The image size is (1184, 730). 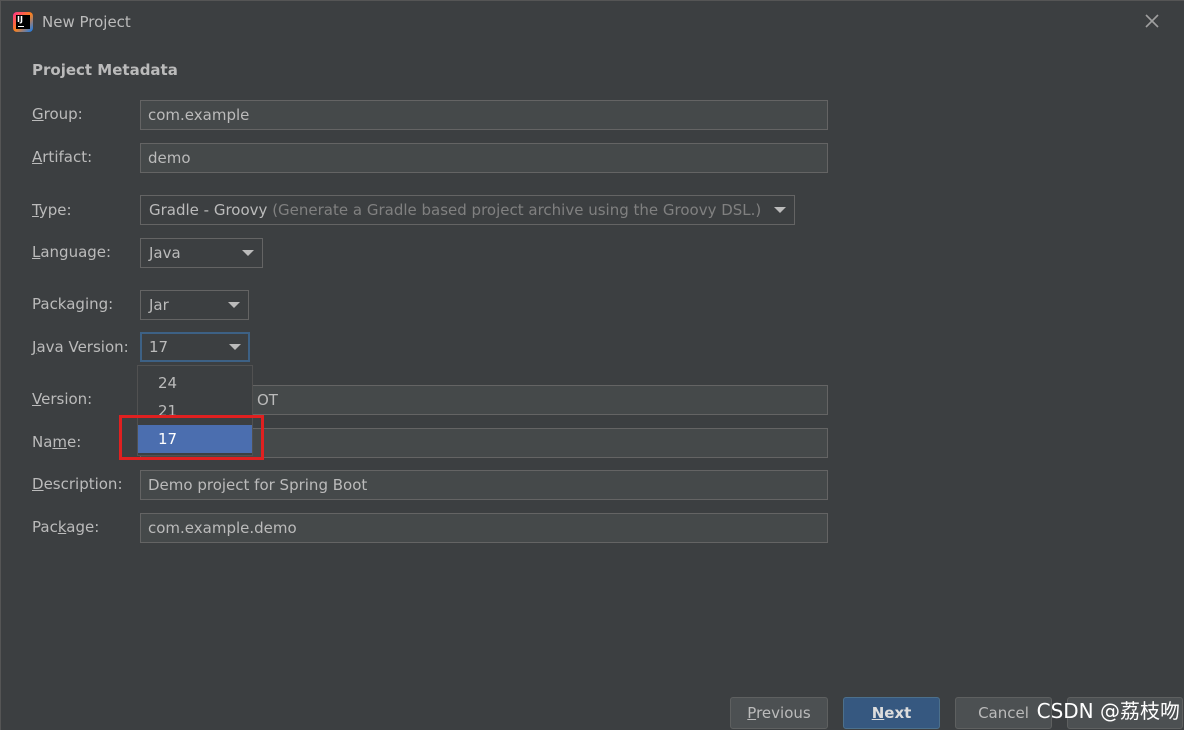 I want to click on group-label: Group:, so click(x=57, y=114).